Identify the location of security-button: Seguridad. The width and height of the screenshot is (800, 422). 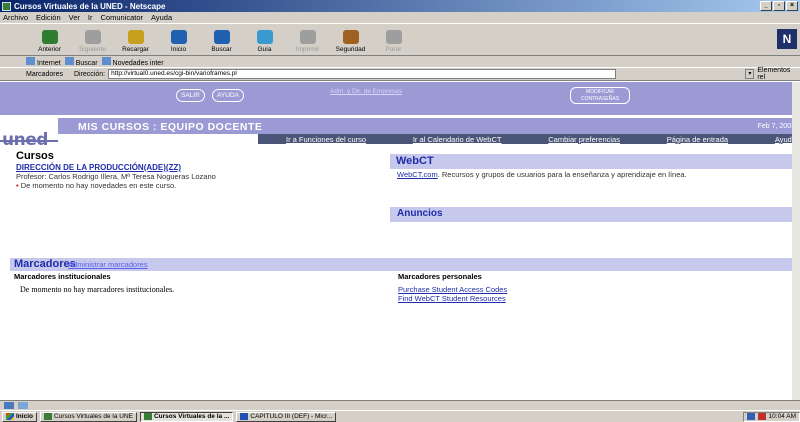
(350, 40).